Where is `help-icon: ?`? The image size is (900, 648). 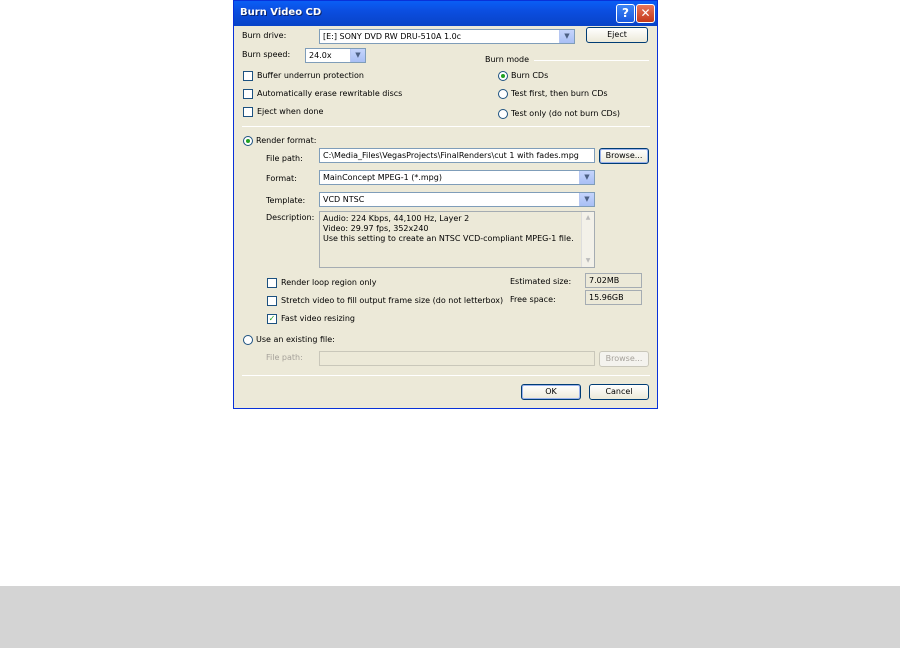
help-icon: ? is located at coordinates (625, 13).